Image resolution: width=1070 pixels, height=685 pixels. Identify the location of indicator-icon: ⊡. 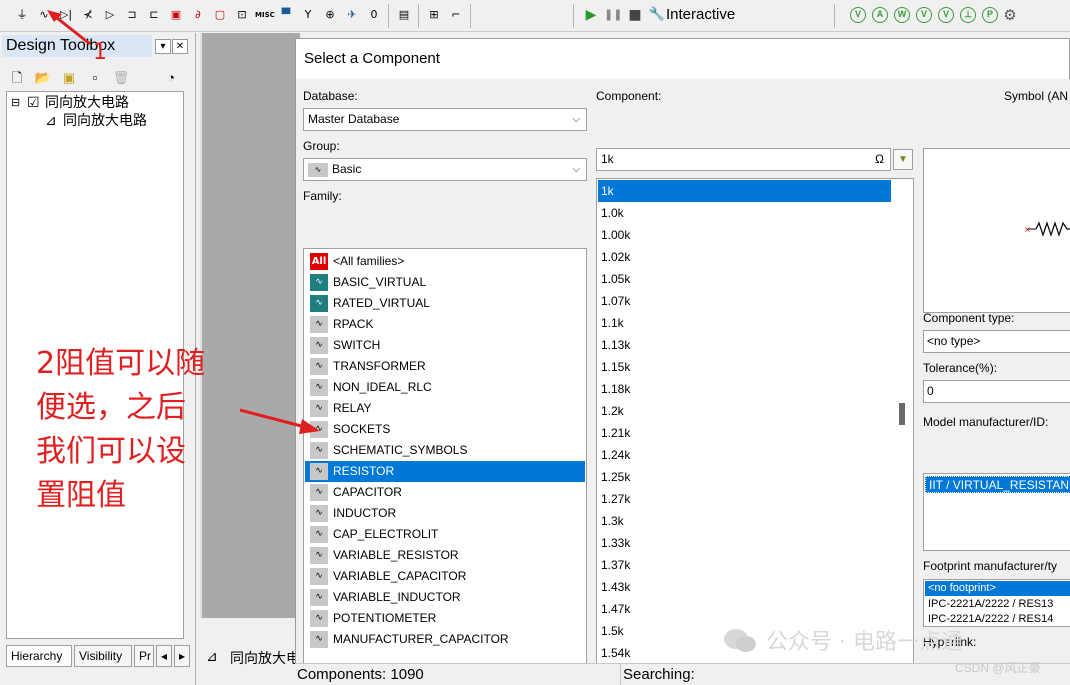
(242, 15).